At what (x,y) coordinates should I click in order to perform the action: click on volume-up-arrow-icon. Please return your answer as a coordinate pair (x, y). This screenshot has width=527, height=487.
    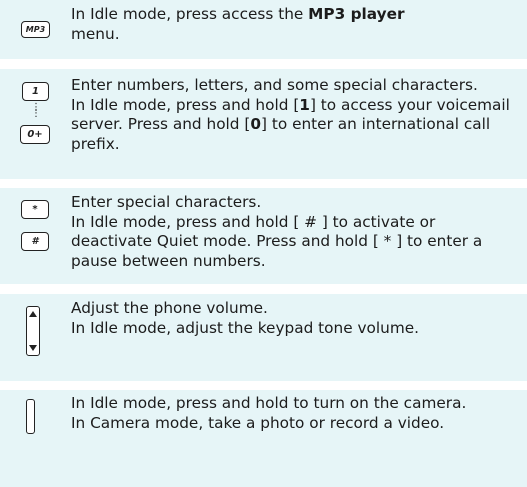
    Looking at the image, I should click on (33, 314).